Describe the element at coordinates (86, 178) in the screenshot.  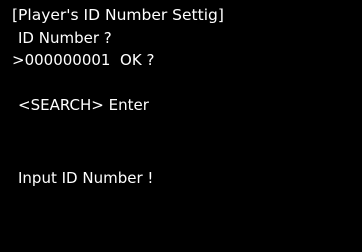
I see `input-hint: Input ID Number !` at that location.